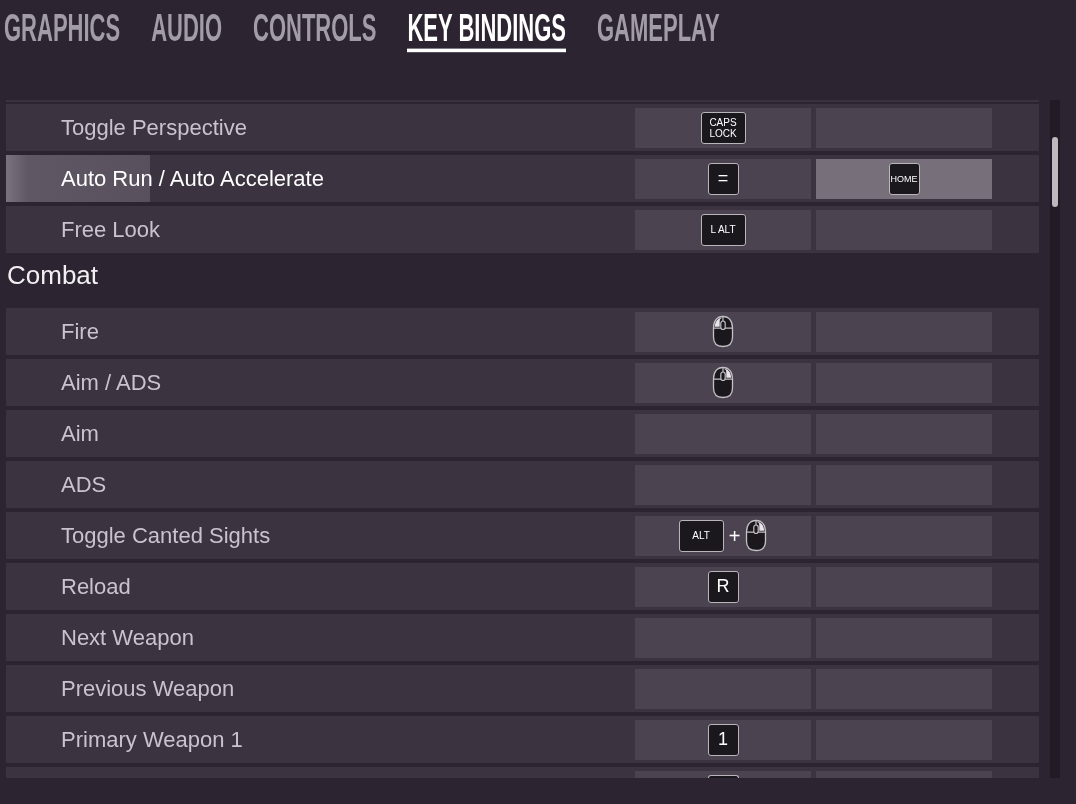 This screenshot has height=804, width=1076. Describe the element at coordinates (522, 127) in the screenshot. I see `binding-row: Toggle Perspective CAPS LOCK` at that location.